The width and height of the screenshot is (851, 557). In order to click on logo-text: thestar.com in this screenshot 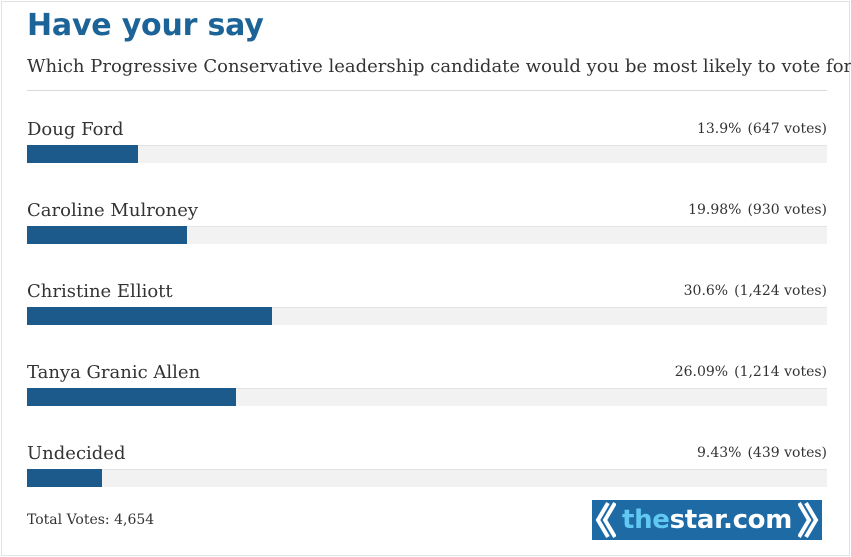, I will do `click(707, 520)`.